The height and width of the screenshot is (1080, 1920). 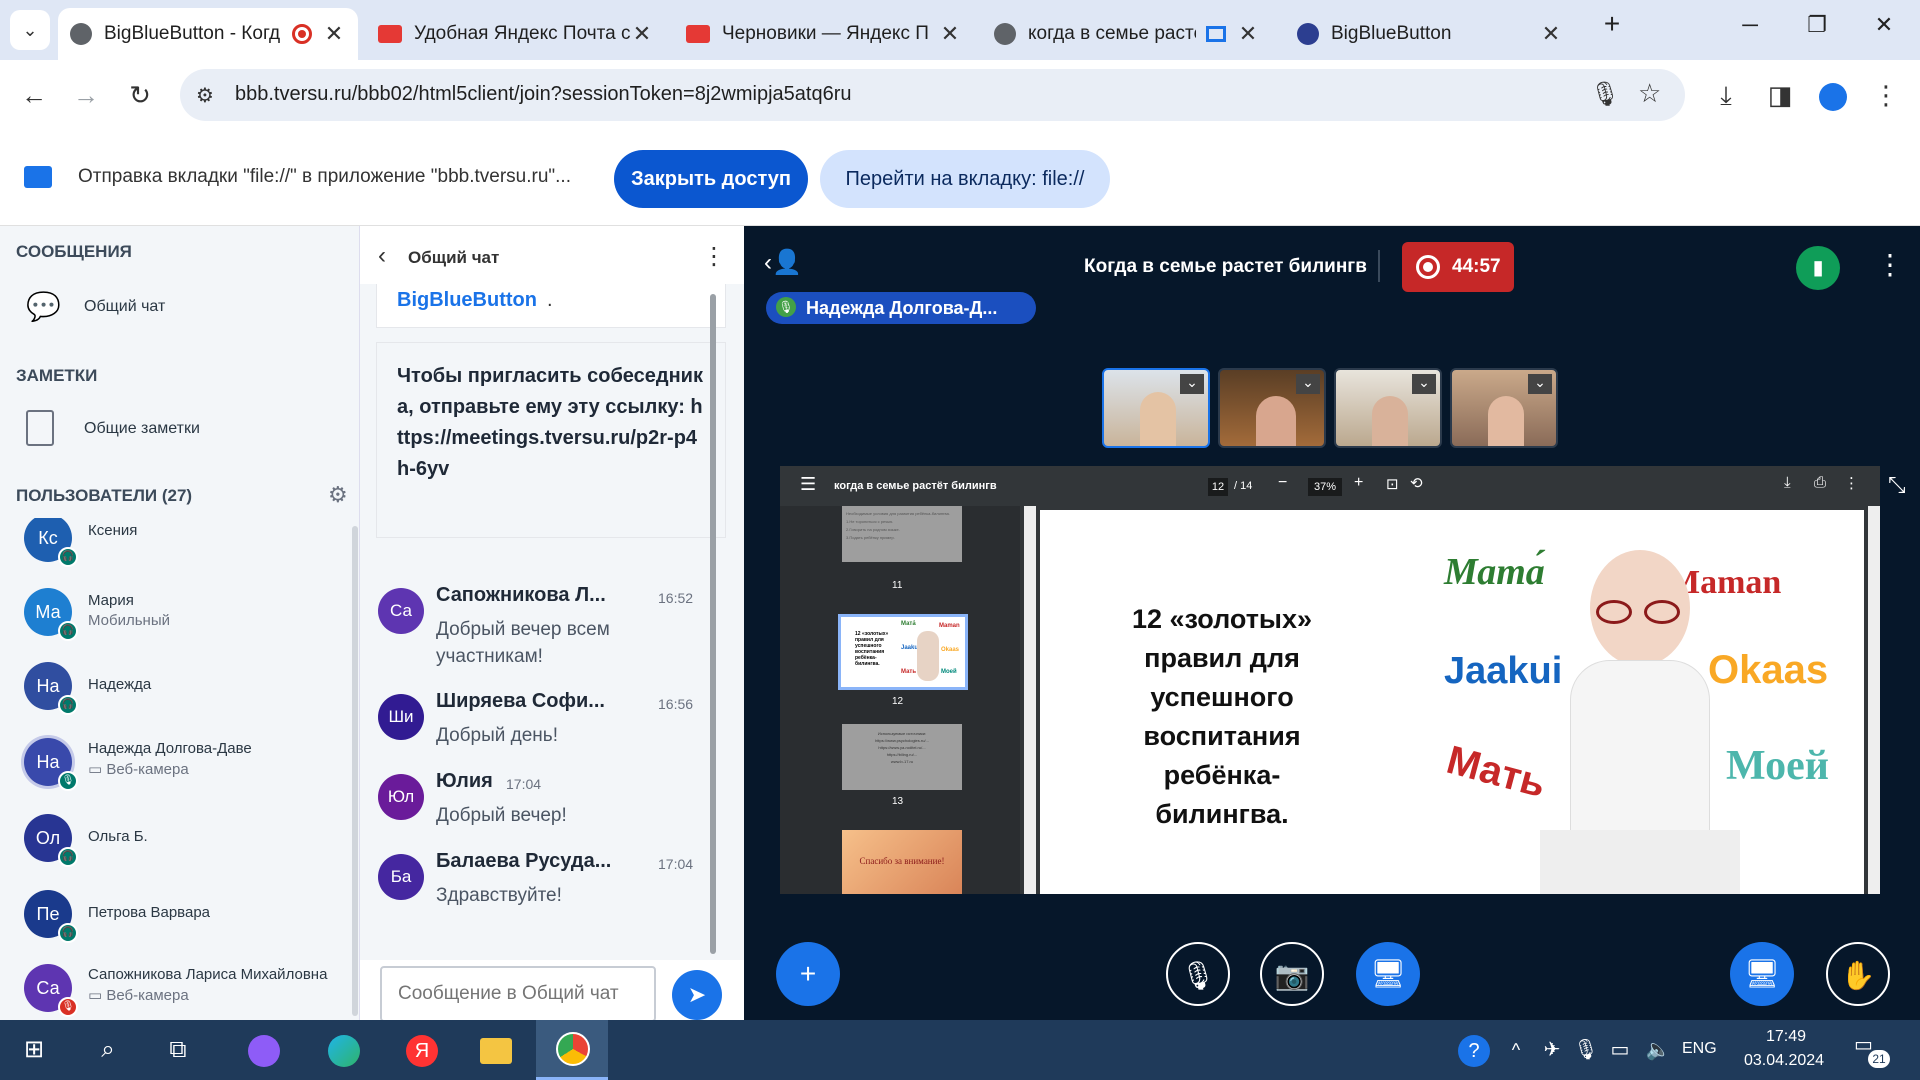 I want to click on minimize-button: ─, so click(x=1750, y=25).